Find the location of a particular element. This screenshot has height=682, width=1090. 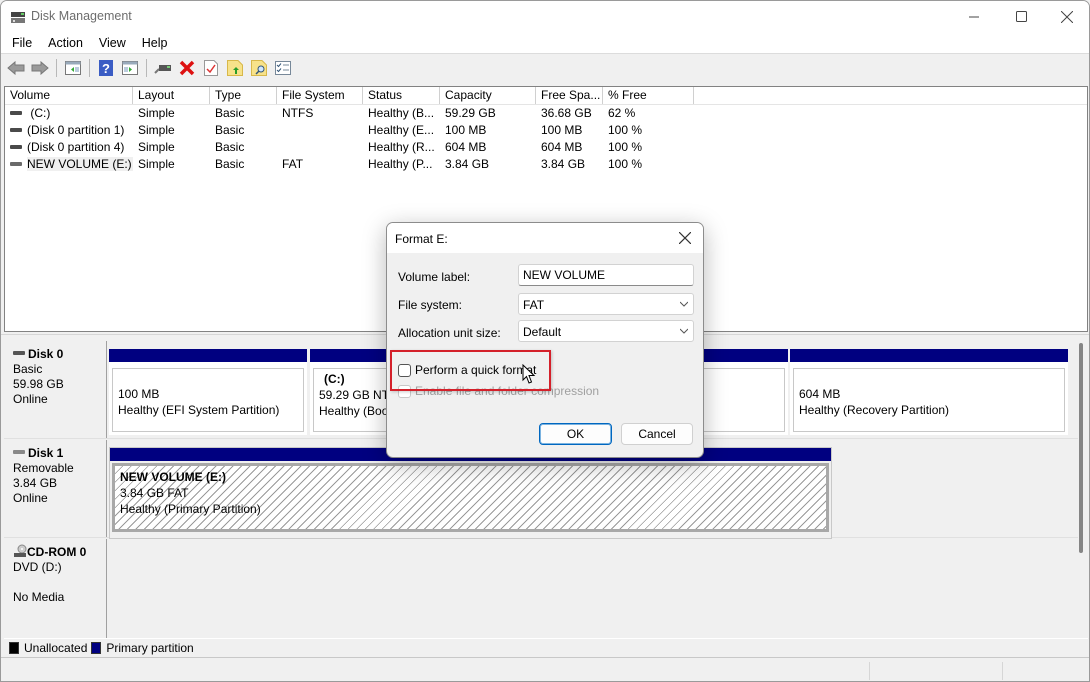

console-tree-button is located at coordinates (73, 68).